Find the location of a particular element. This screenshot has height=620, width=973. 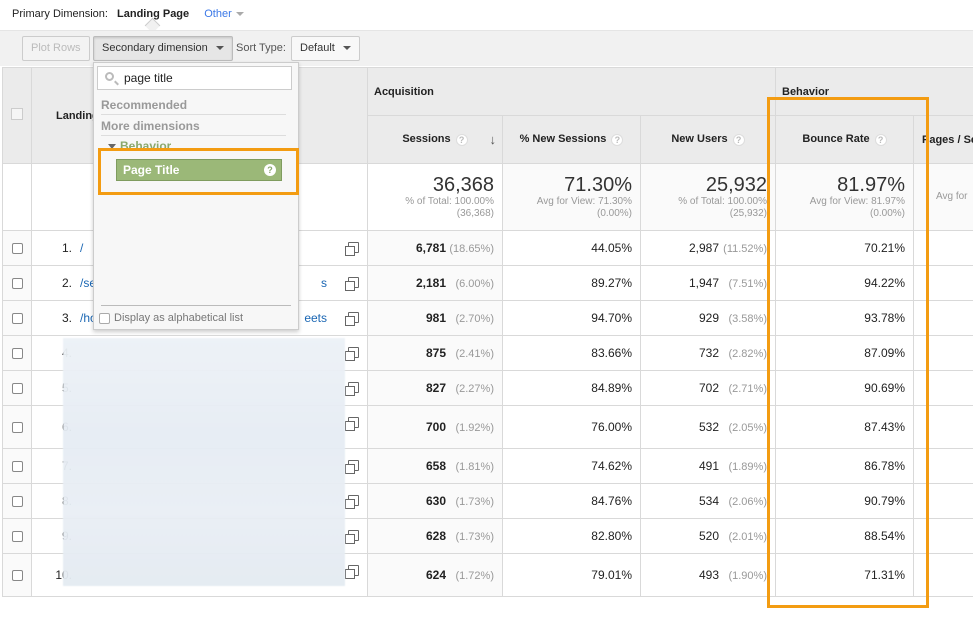

new-users-value: 702 is located at coordinates (708, 388).